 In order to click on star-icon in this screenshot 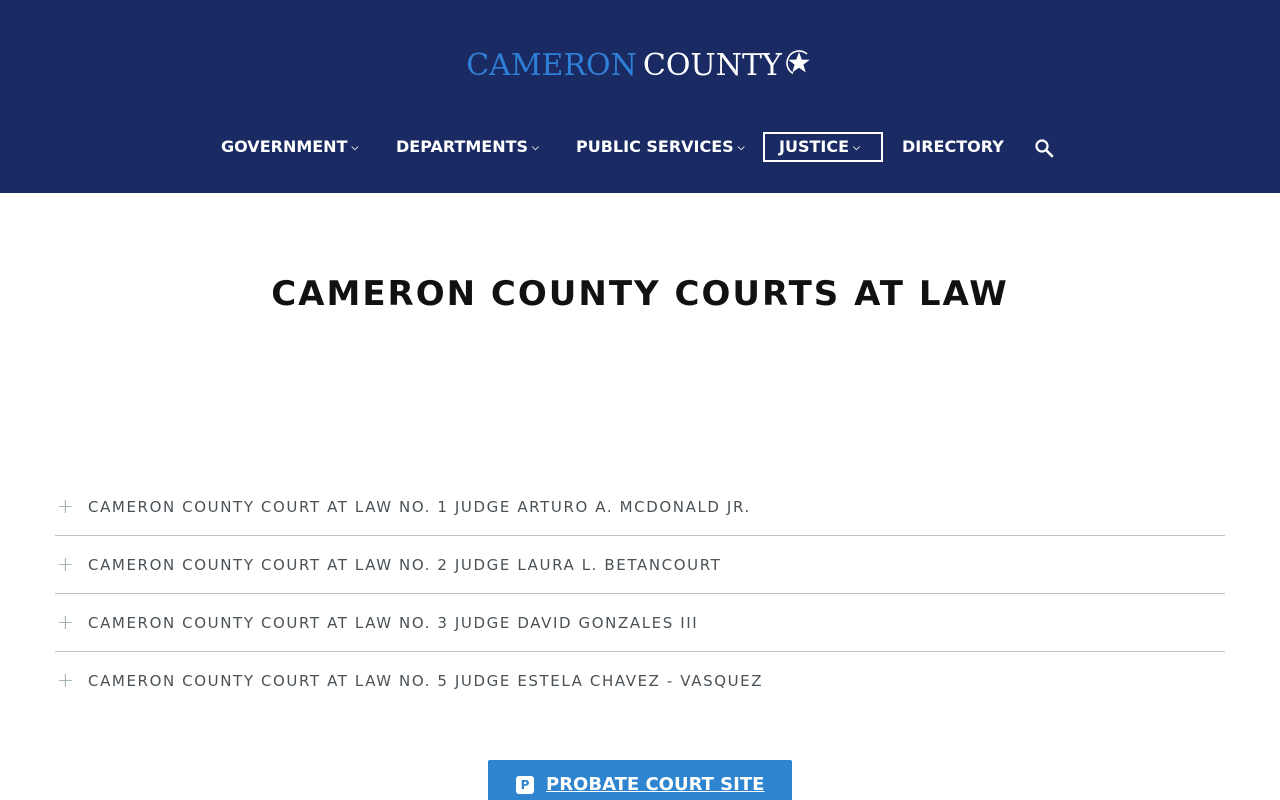, I will do `click(798, 63)`.